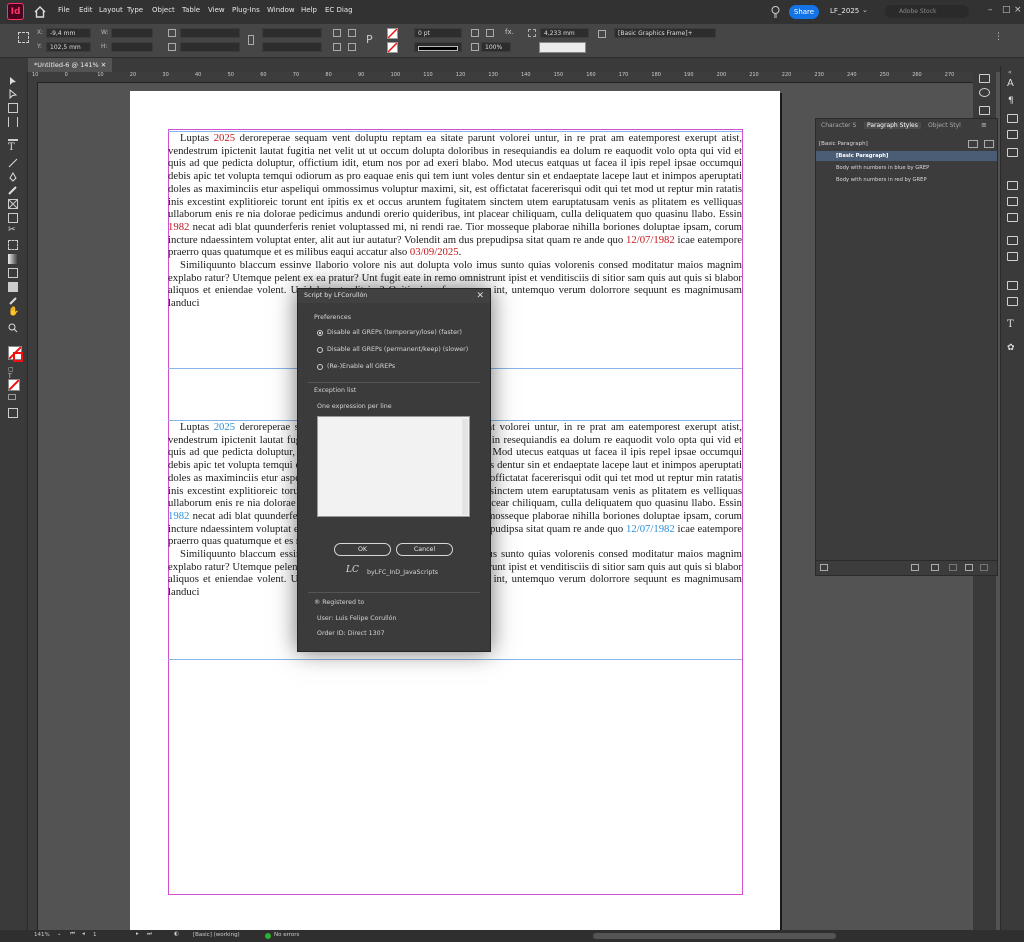 This screenshot has height=942, width=1024. Describe the element at coordinates (998, 37) in the screenshot. I see `panel-menu-icon: ⋮` at that location.